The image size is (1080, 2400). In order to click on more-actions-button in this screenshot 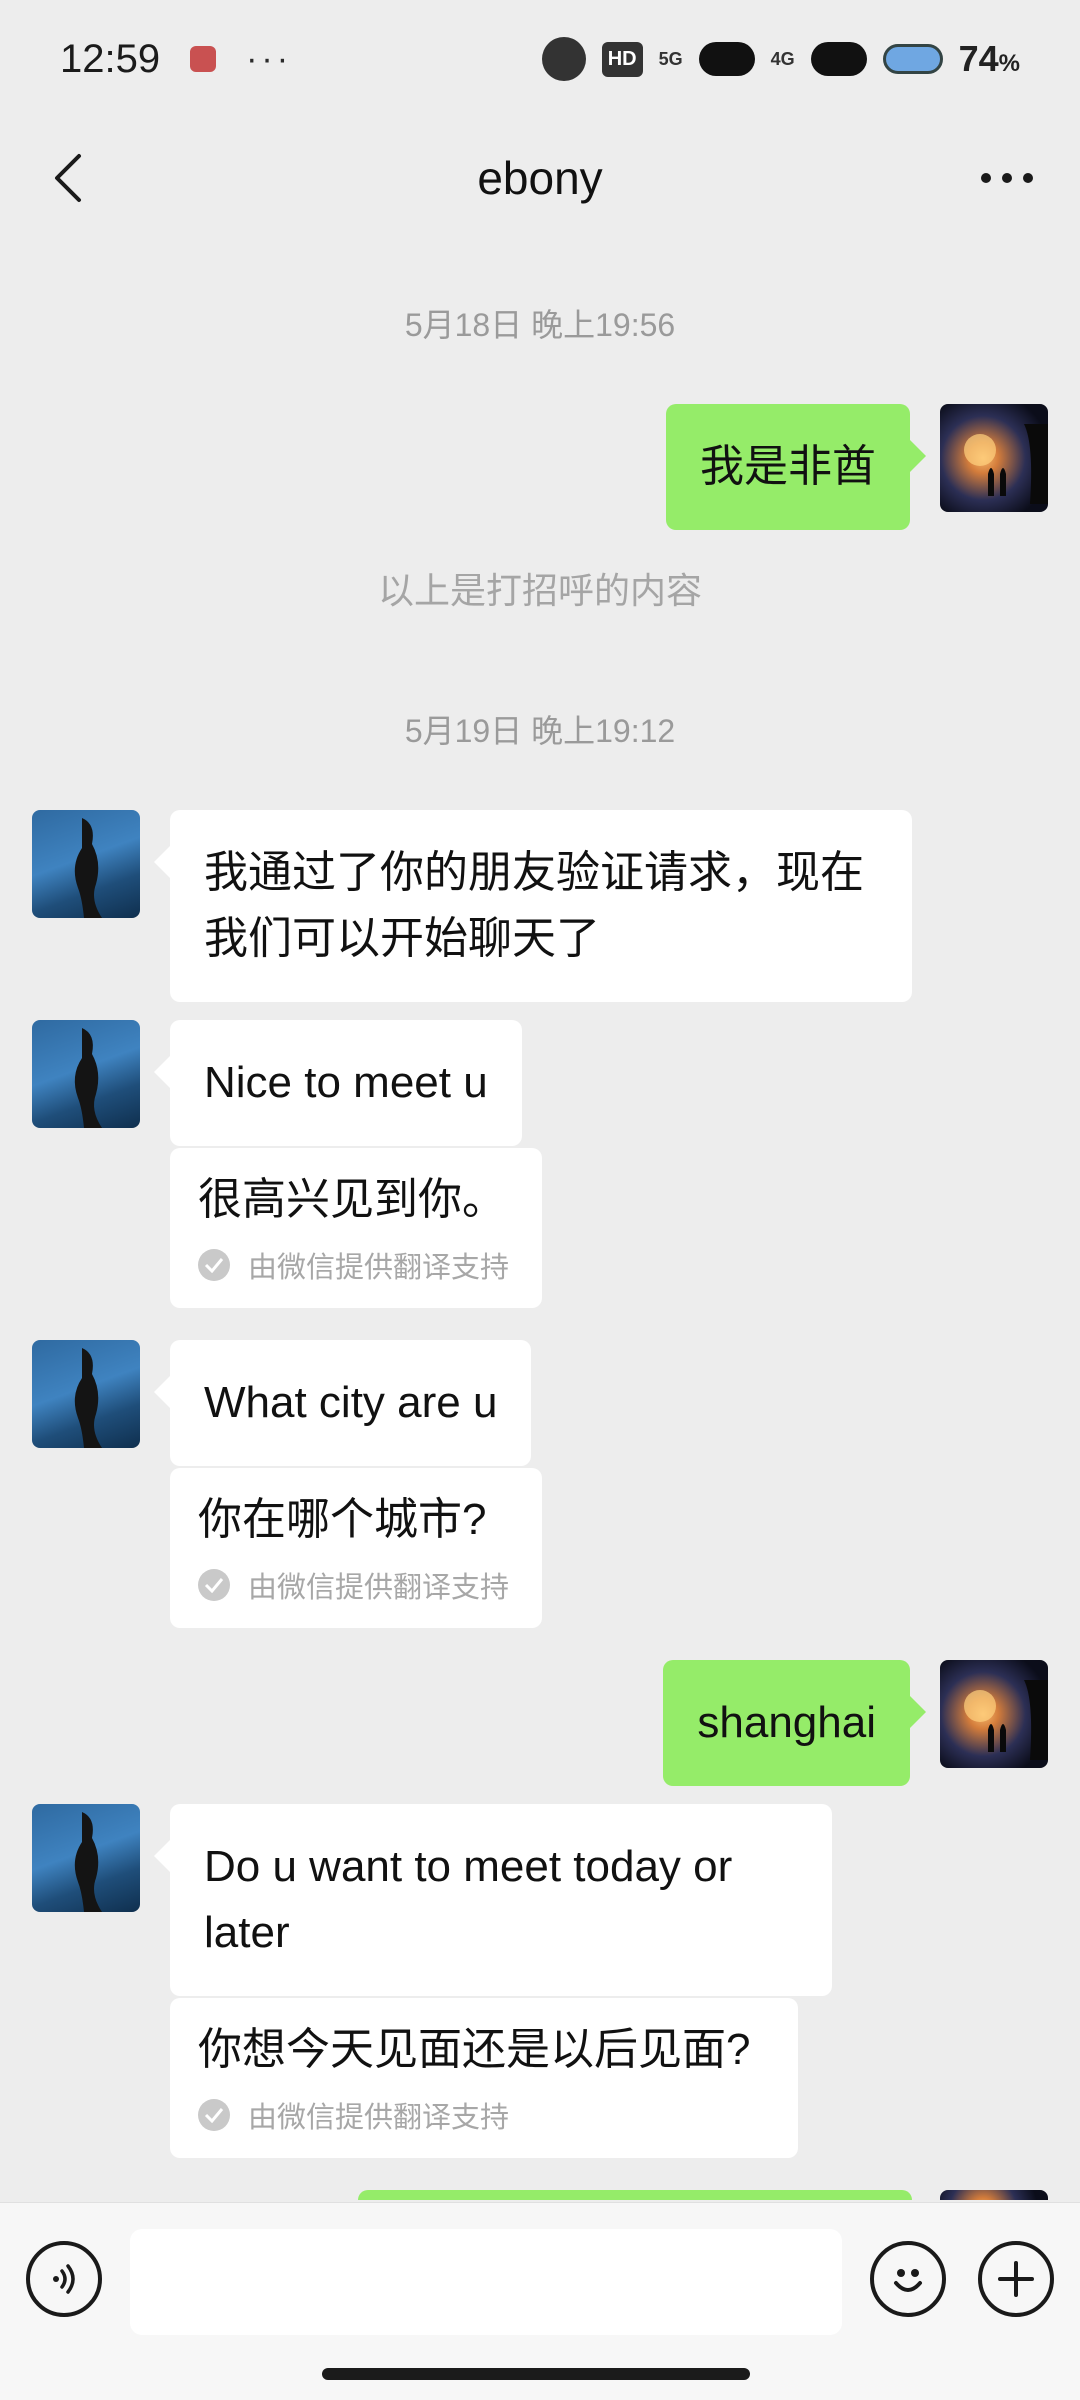, I will do `click(1016, 2279)`.